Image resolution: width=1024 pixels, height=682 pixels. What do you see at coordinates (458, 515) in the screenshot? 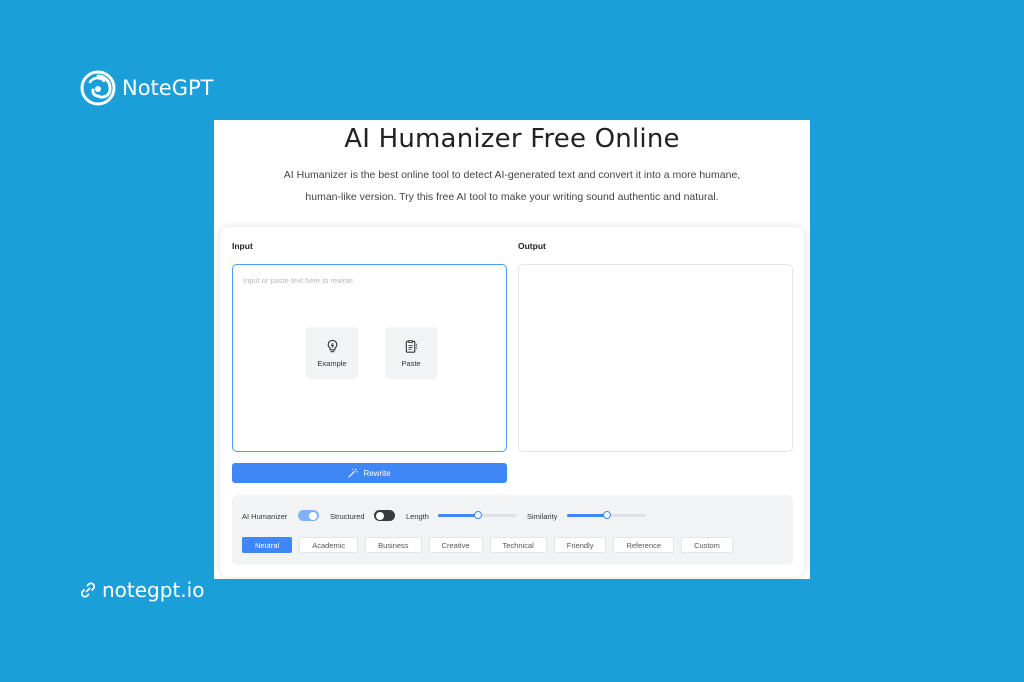
I see `length-slider-fill` at bounding box center [458, 515].